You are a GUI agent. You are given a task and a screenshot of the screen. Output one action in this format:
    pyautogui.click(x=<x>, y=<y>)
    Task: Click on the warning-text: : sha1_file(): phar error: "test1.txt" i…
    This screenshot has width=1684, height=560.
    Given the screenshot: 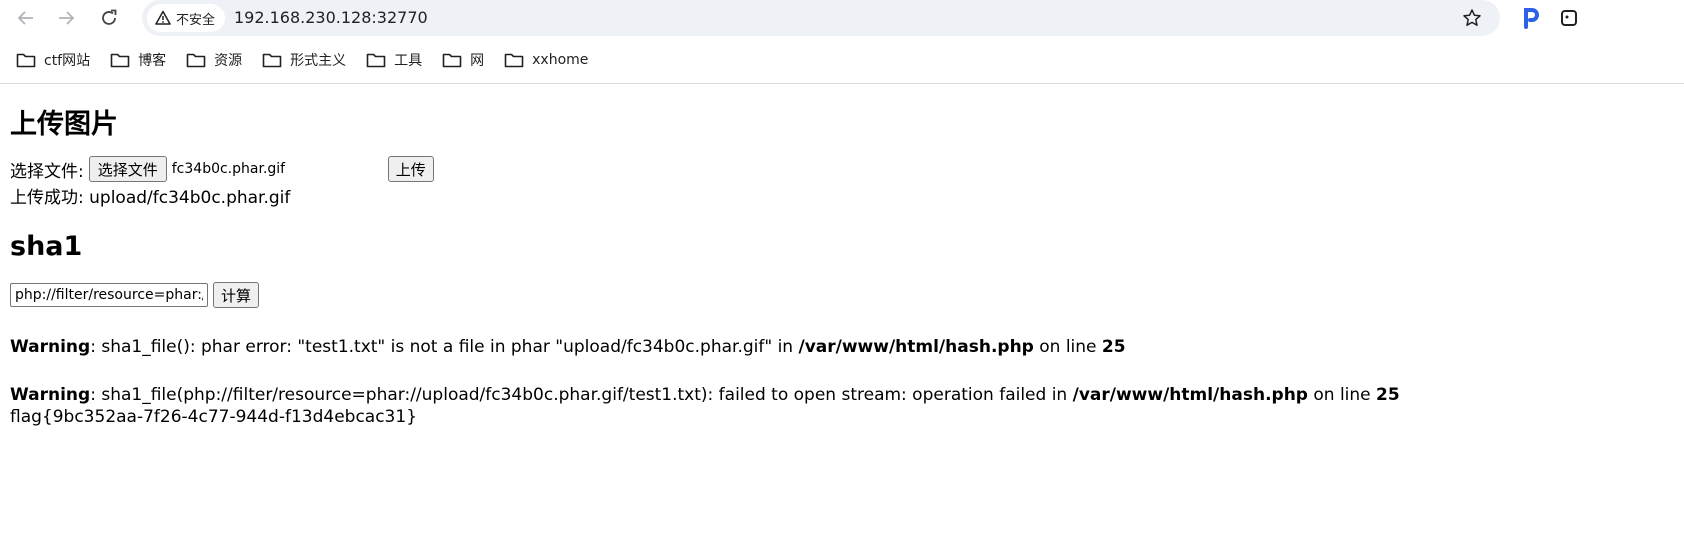 What is the action you would take?
    pyautogui.click(x=444, y=347)
    